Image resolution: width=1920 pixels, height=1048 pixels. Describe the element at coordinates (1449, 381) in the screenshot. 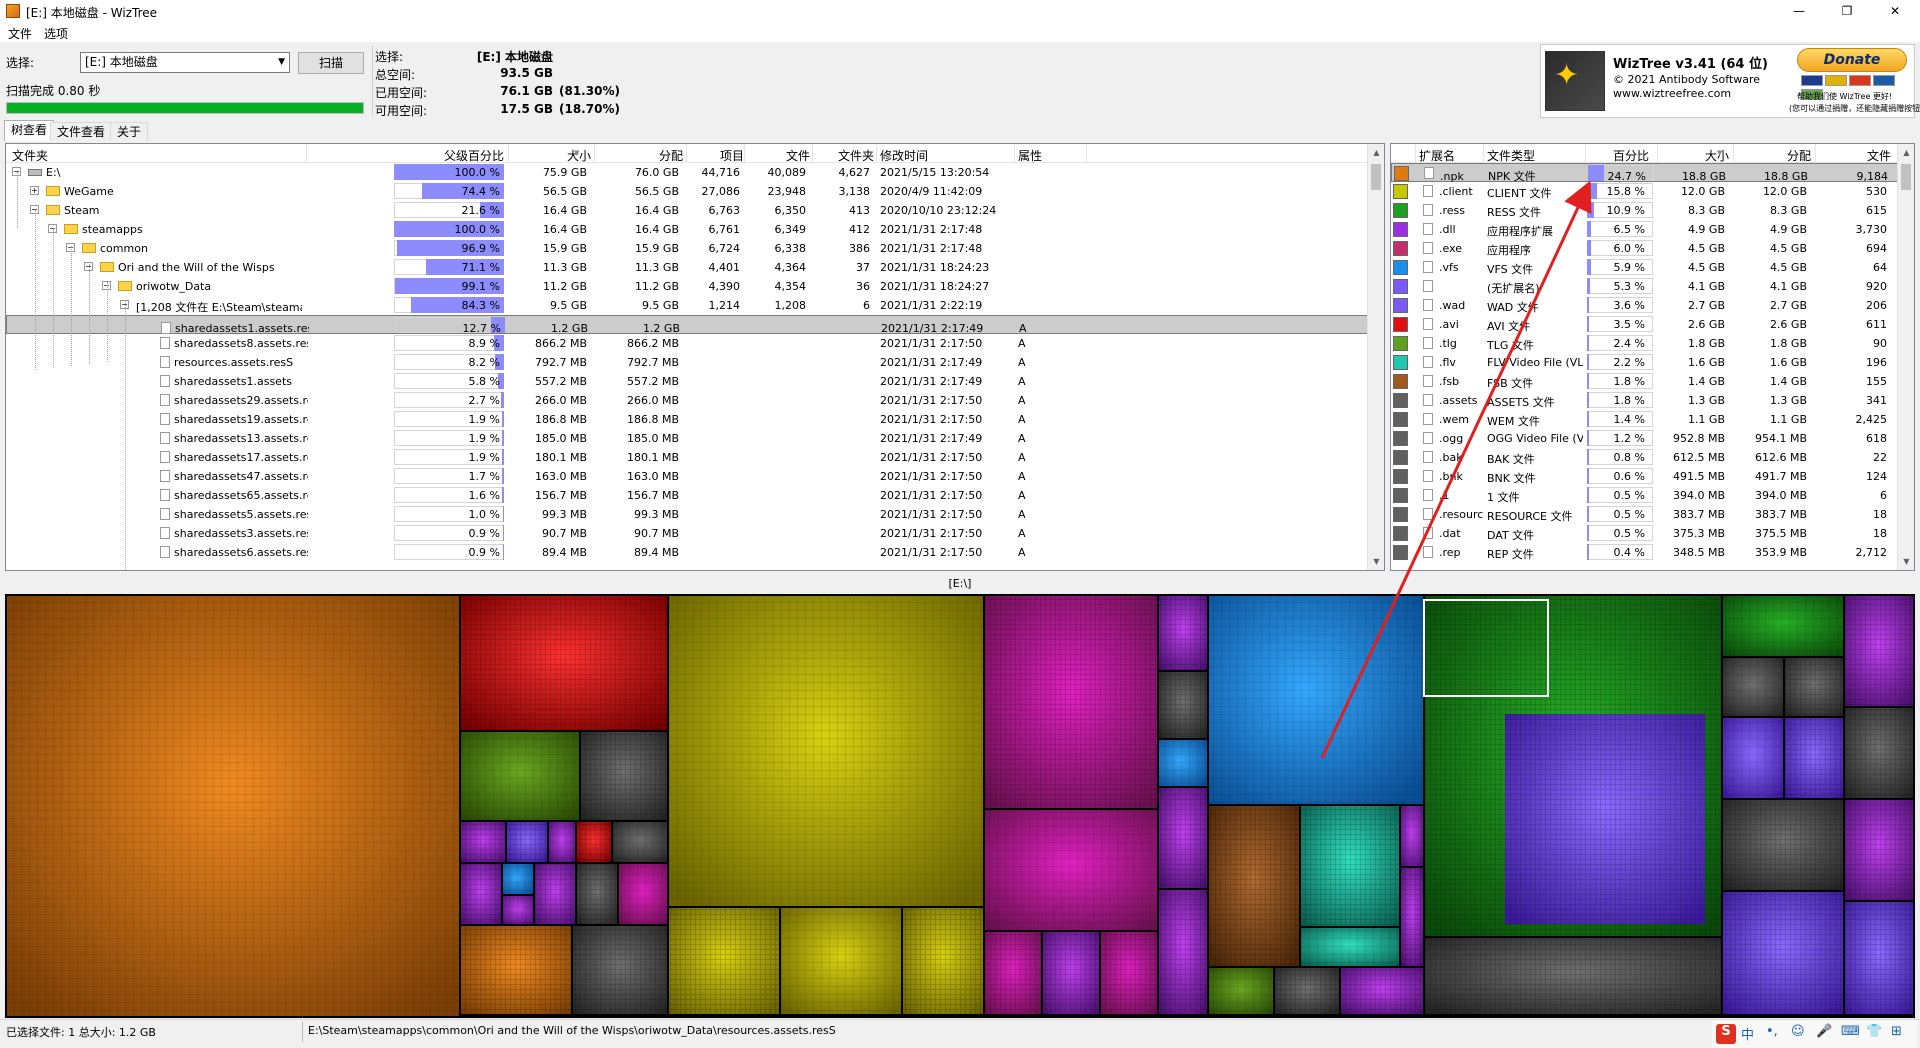

I see `extension-name: .fsb` at that location.